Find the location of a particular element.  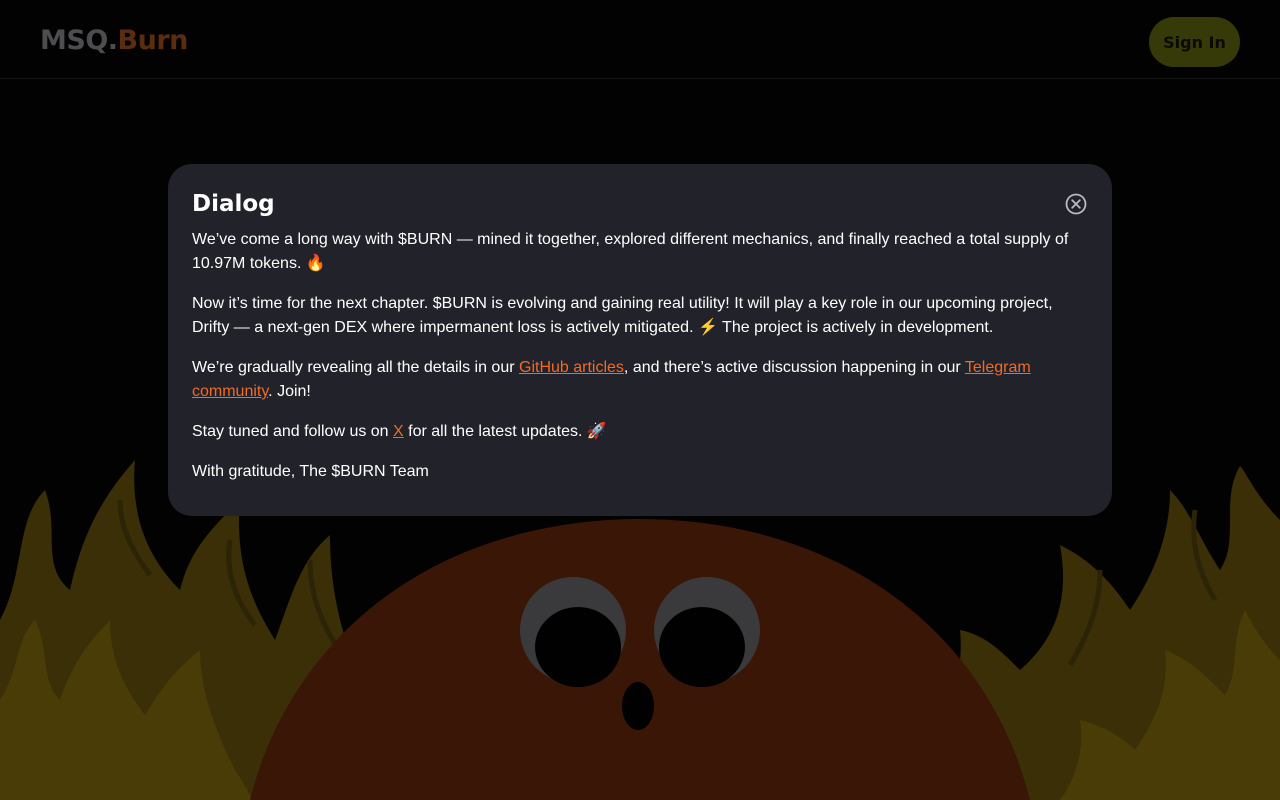

sign-in-button: Sign In is located at coordinates (1194, 42).